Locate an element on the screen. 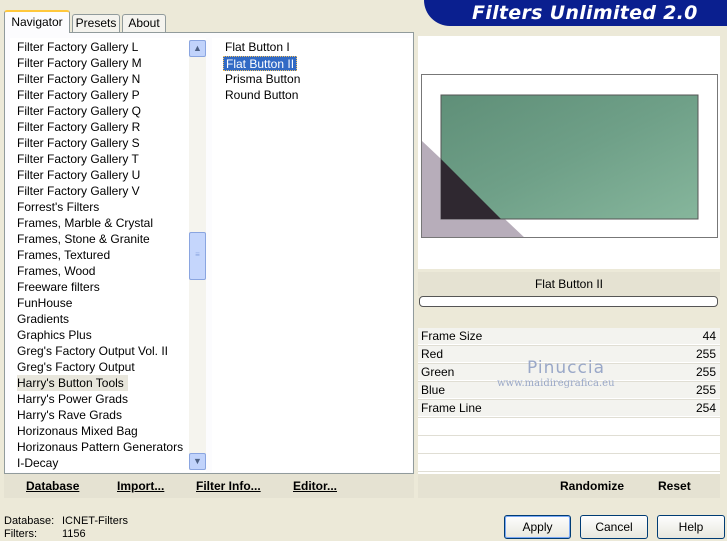 This screenshot has height=541, width=727. parameter-name: Red is located at coordinates (432, 354).